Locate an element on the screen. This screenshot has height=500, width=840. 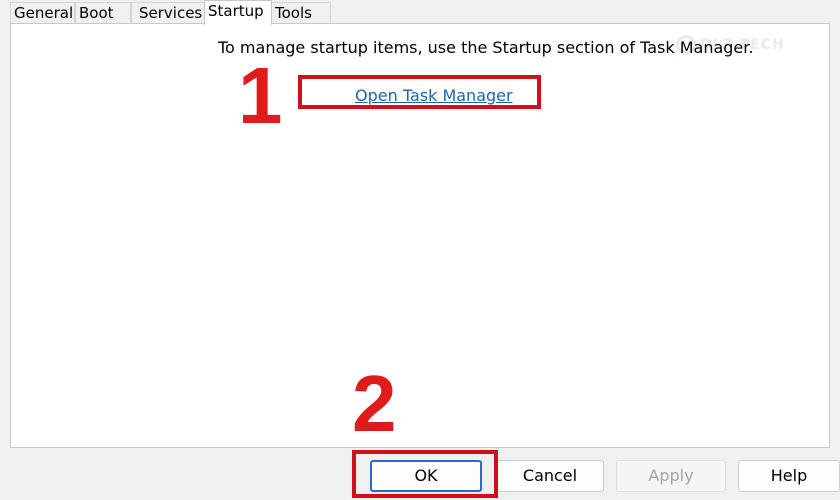
cancel-button: Cancel is located at coordinates (550, 476).